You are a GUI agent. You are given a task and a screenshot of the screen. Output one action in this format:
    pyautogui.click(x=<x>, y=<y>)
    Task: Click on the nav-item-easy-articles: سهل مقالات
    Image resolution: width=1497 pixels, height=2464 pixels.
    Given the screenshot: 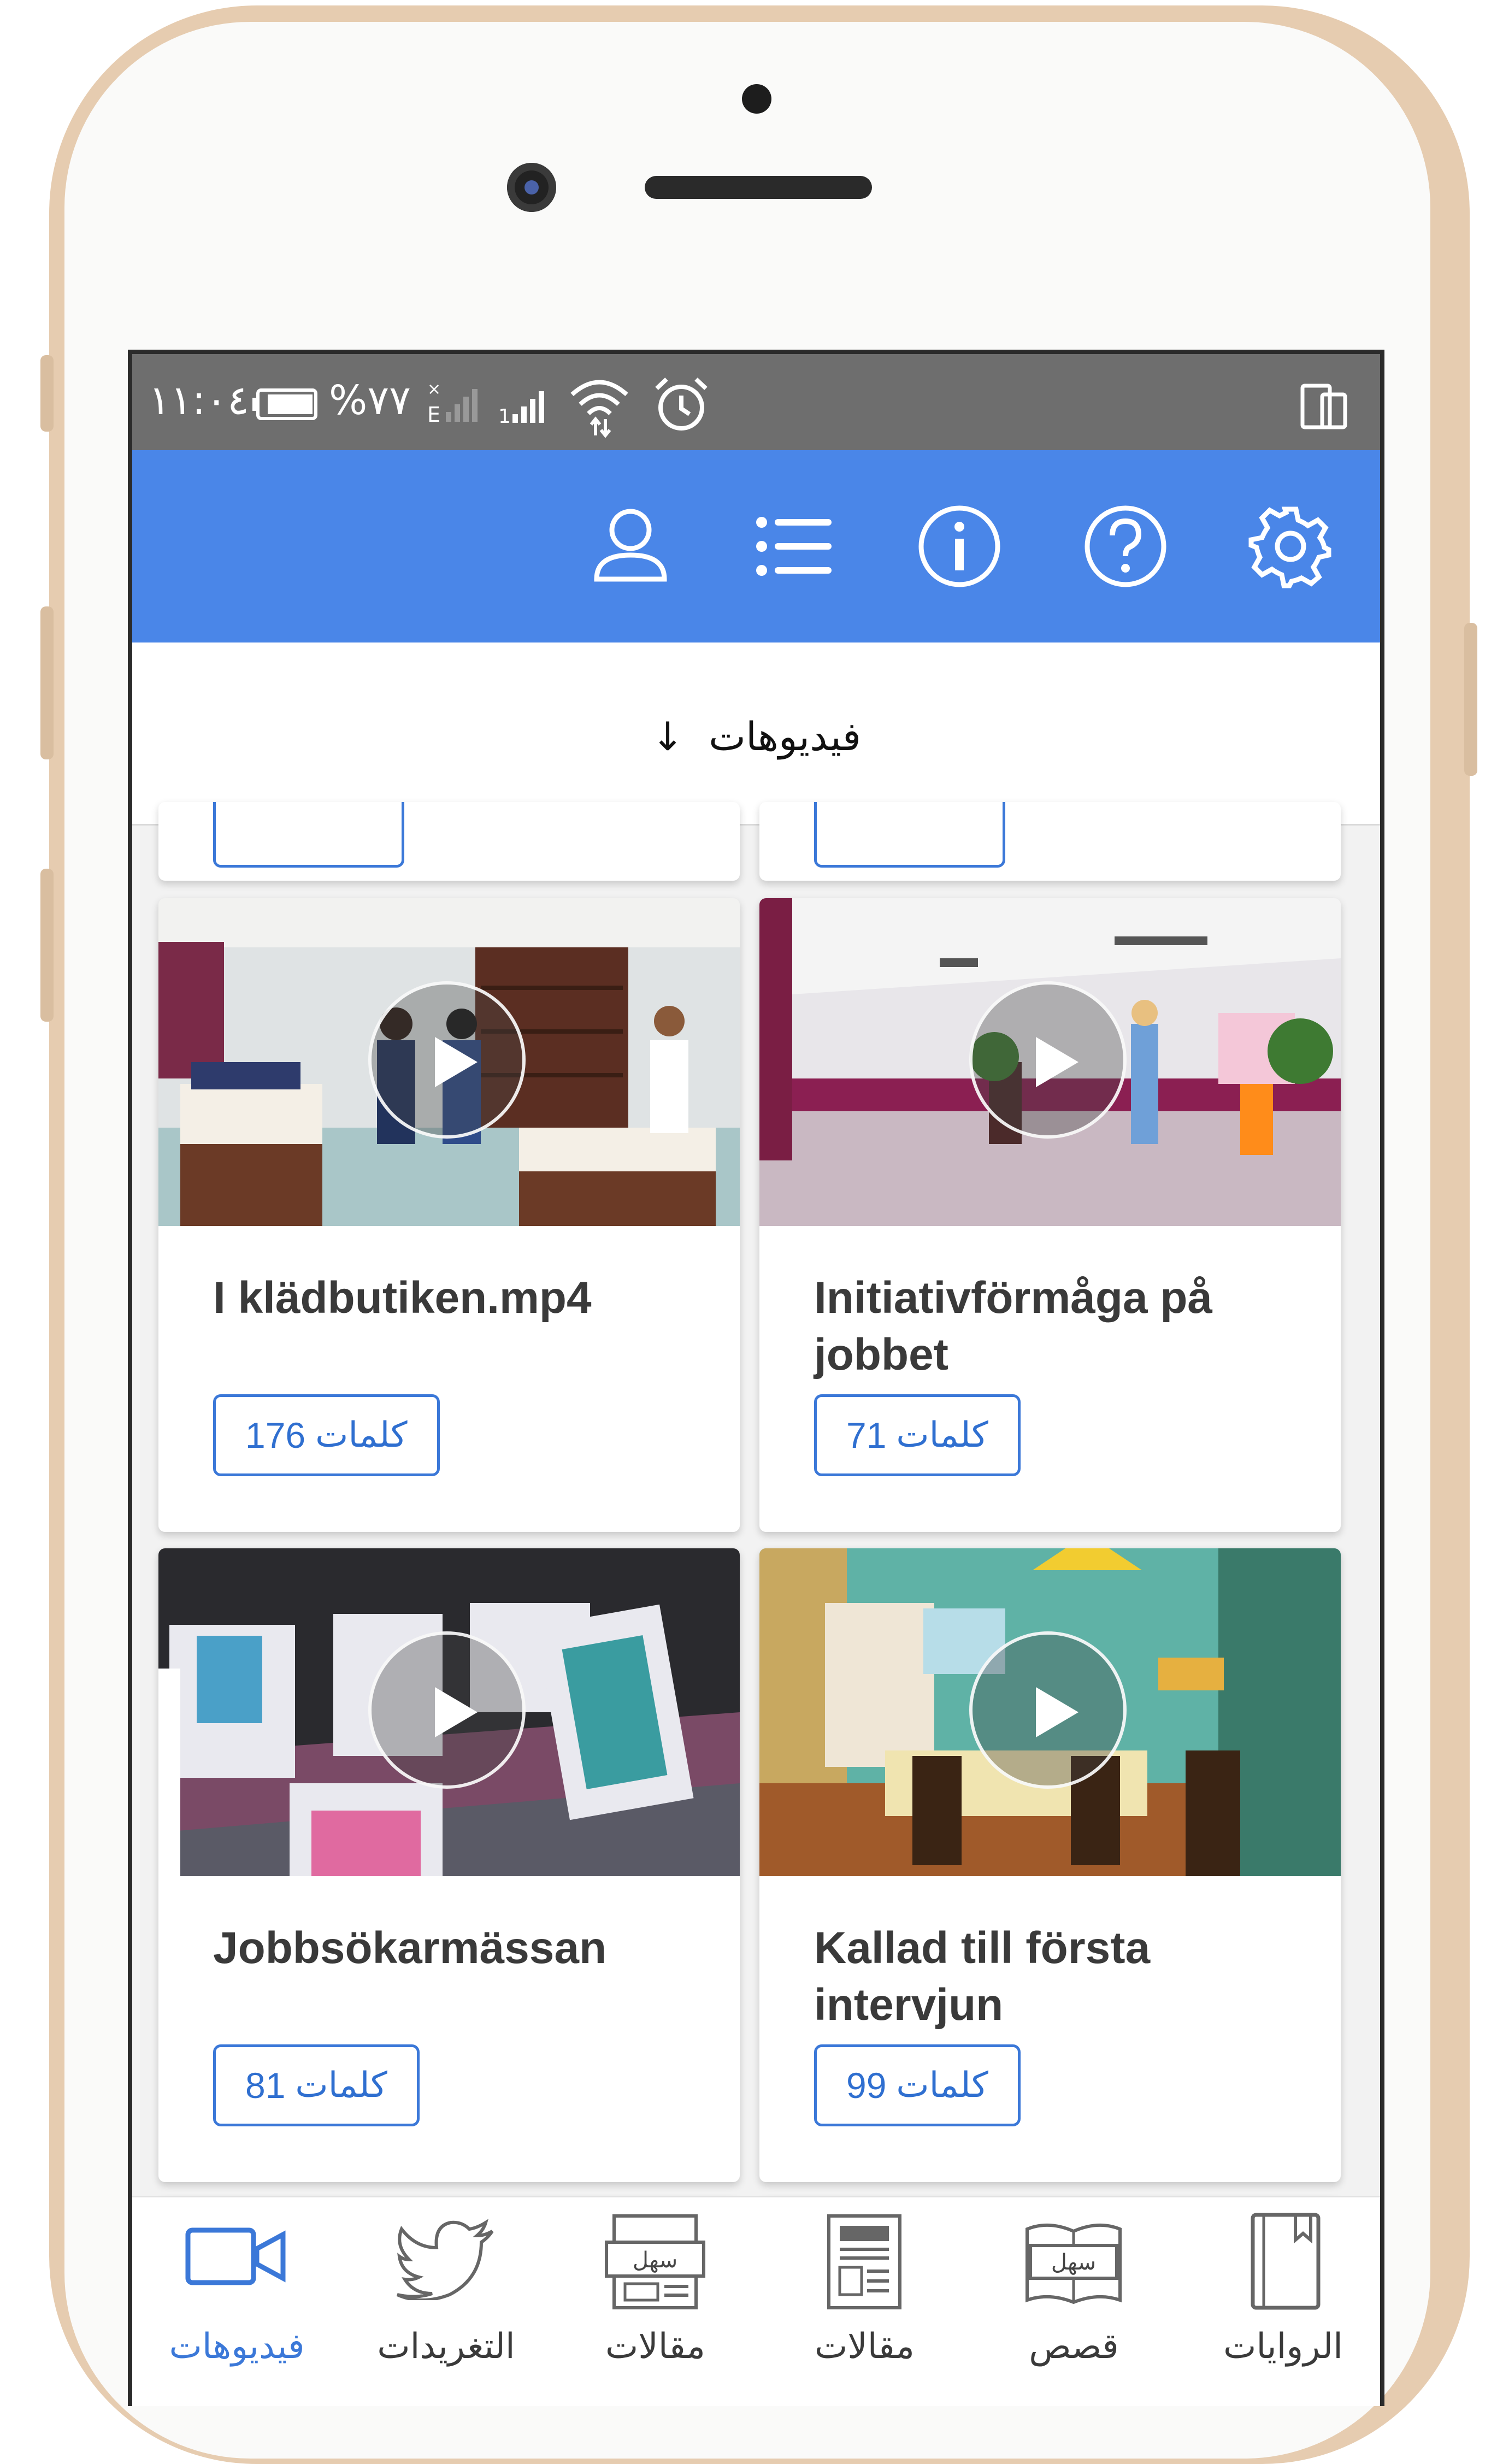 What is the action you would take?
    pyautogui.click(x=655, y=2301)
    